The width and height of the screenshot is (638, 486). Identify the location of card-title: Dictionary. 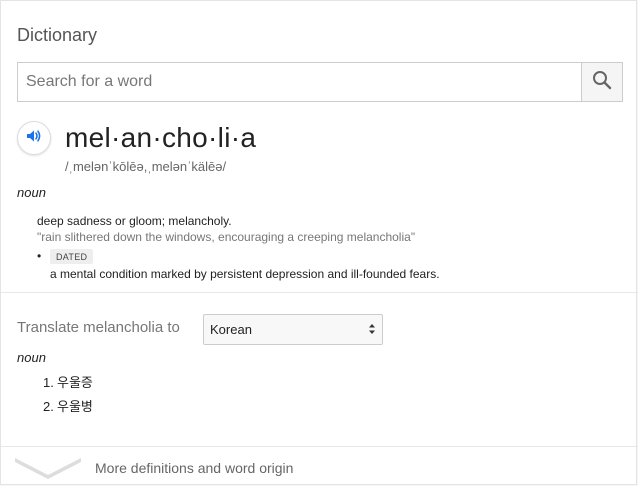
(57, 35).